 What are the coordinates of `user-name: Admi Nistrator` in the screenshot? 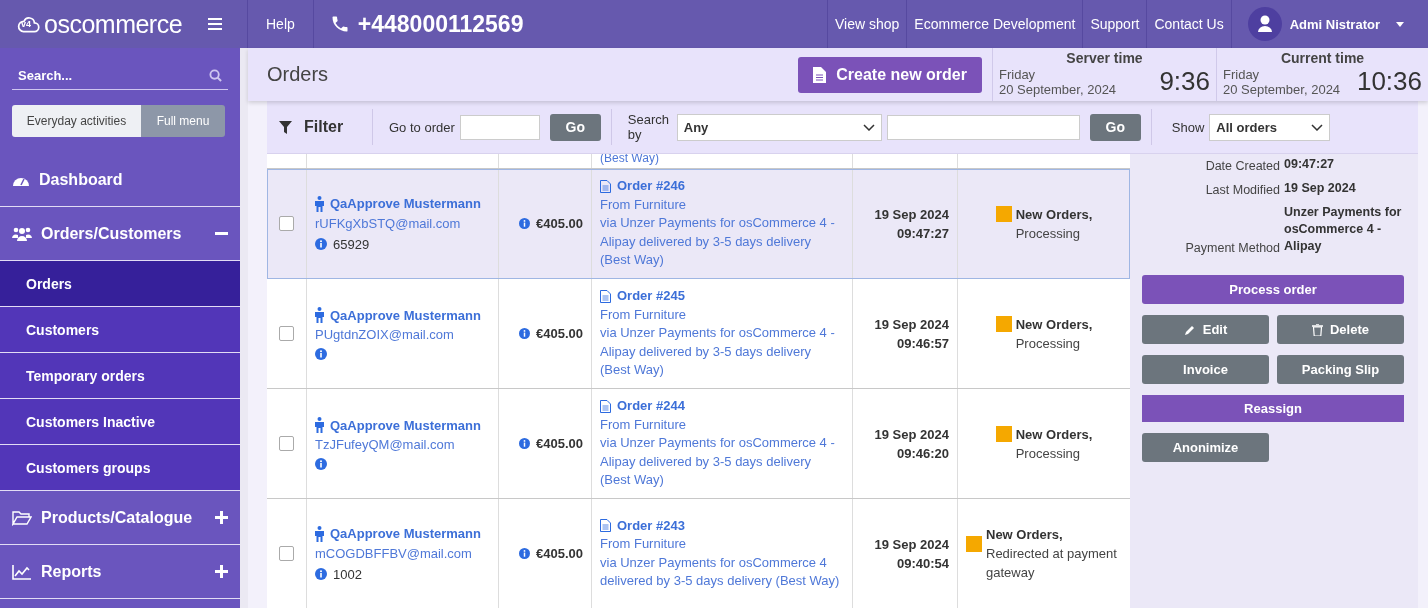 It's located at (1334, 24).